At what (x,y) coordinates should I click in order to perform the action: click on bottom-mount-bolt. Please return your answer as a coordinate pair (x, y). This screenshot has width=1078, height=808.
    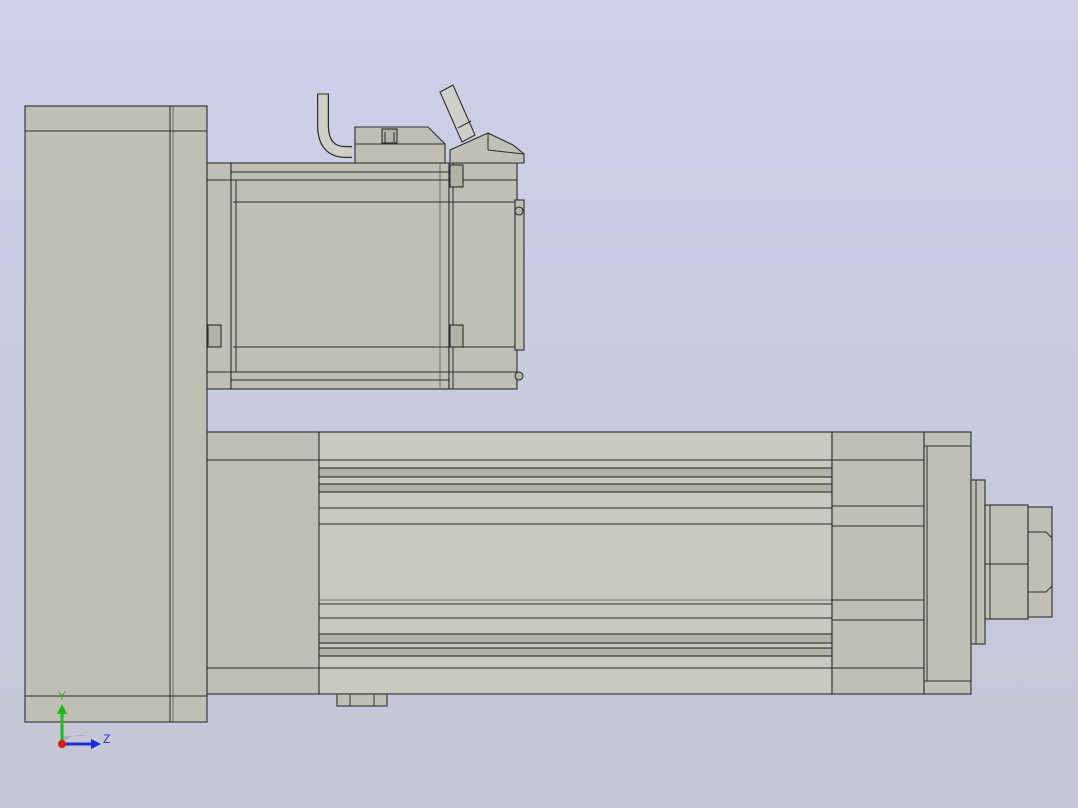
    Looking at the image, I should click on (362, 700).